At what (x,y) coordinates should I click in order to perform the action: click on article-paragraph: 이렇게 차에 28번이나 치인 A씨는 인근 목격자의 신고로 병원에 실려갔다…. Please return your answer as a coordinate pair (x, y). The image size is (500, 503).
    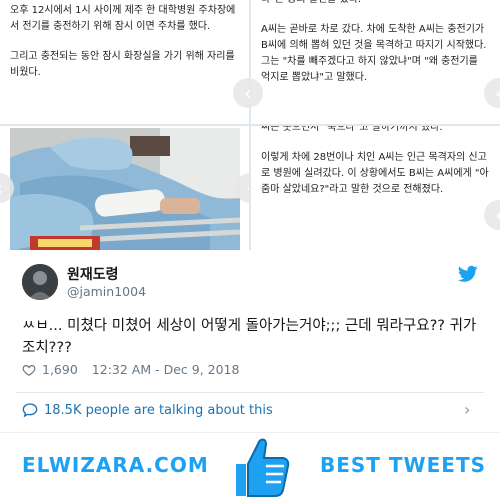
    Looking at the image, I should click on (375, 173).